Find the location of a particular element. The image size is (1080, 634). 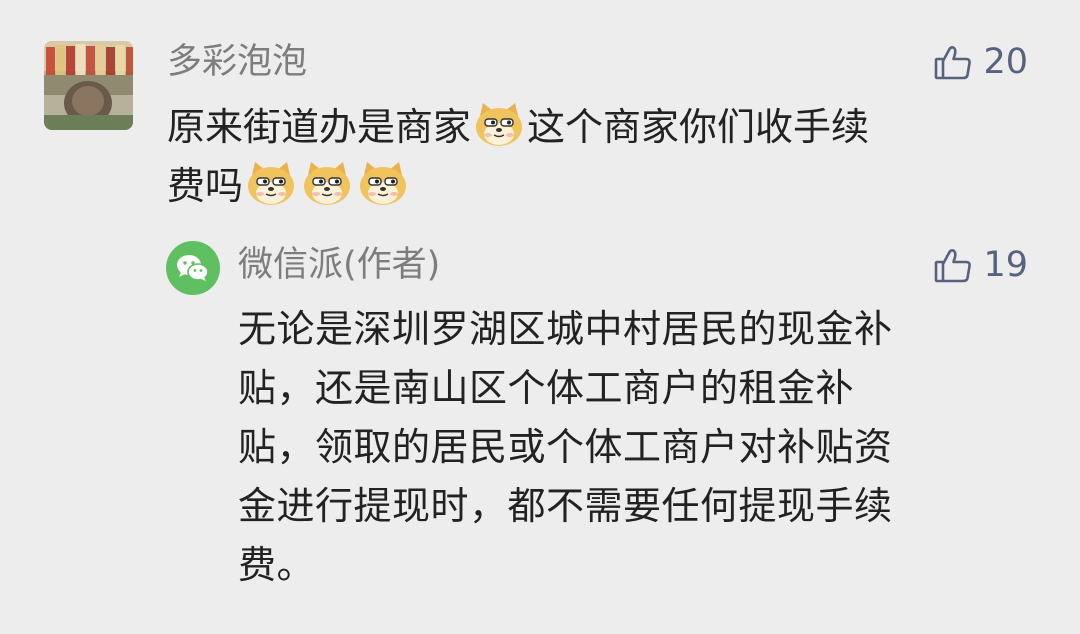

comment-author-name: 多彩泡泡 is located at coordinates (237, 62).